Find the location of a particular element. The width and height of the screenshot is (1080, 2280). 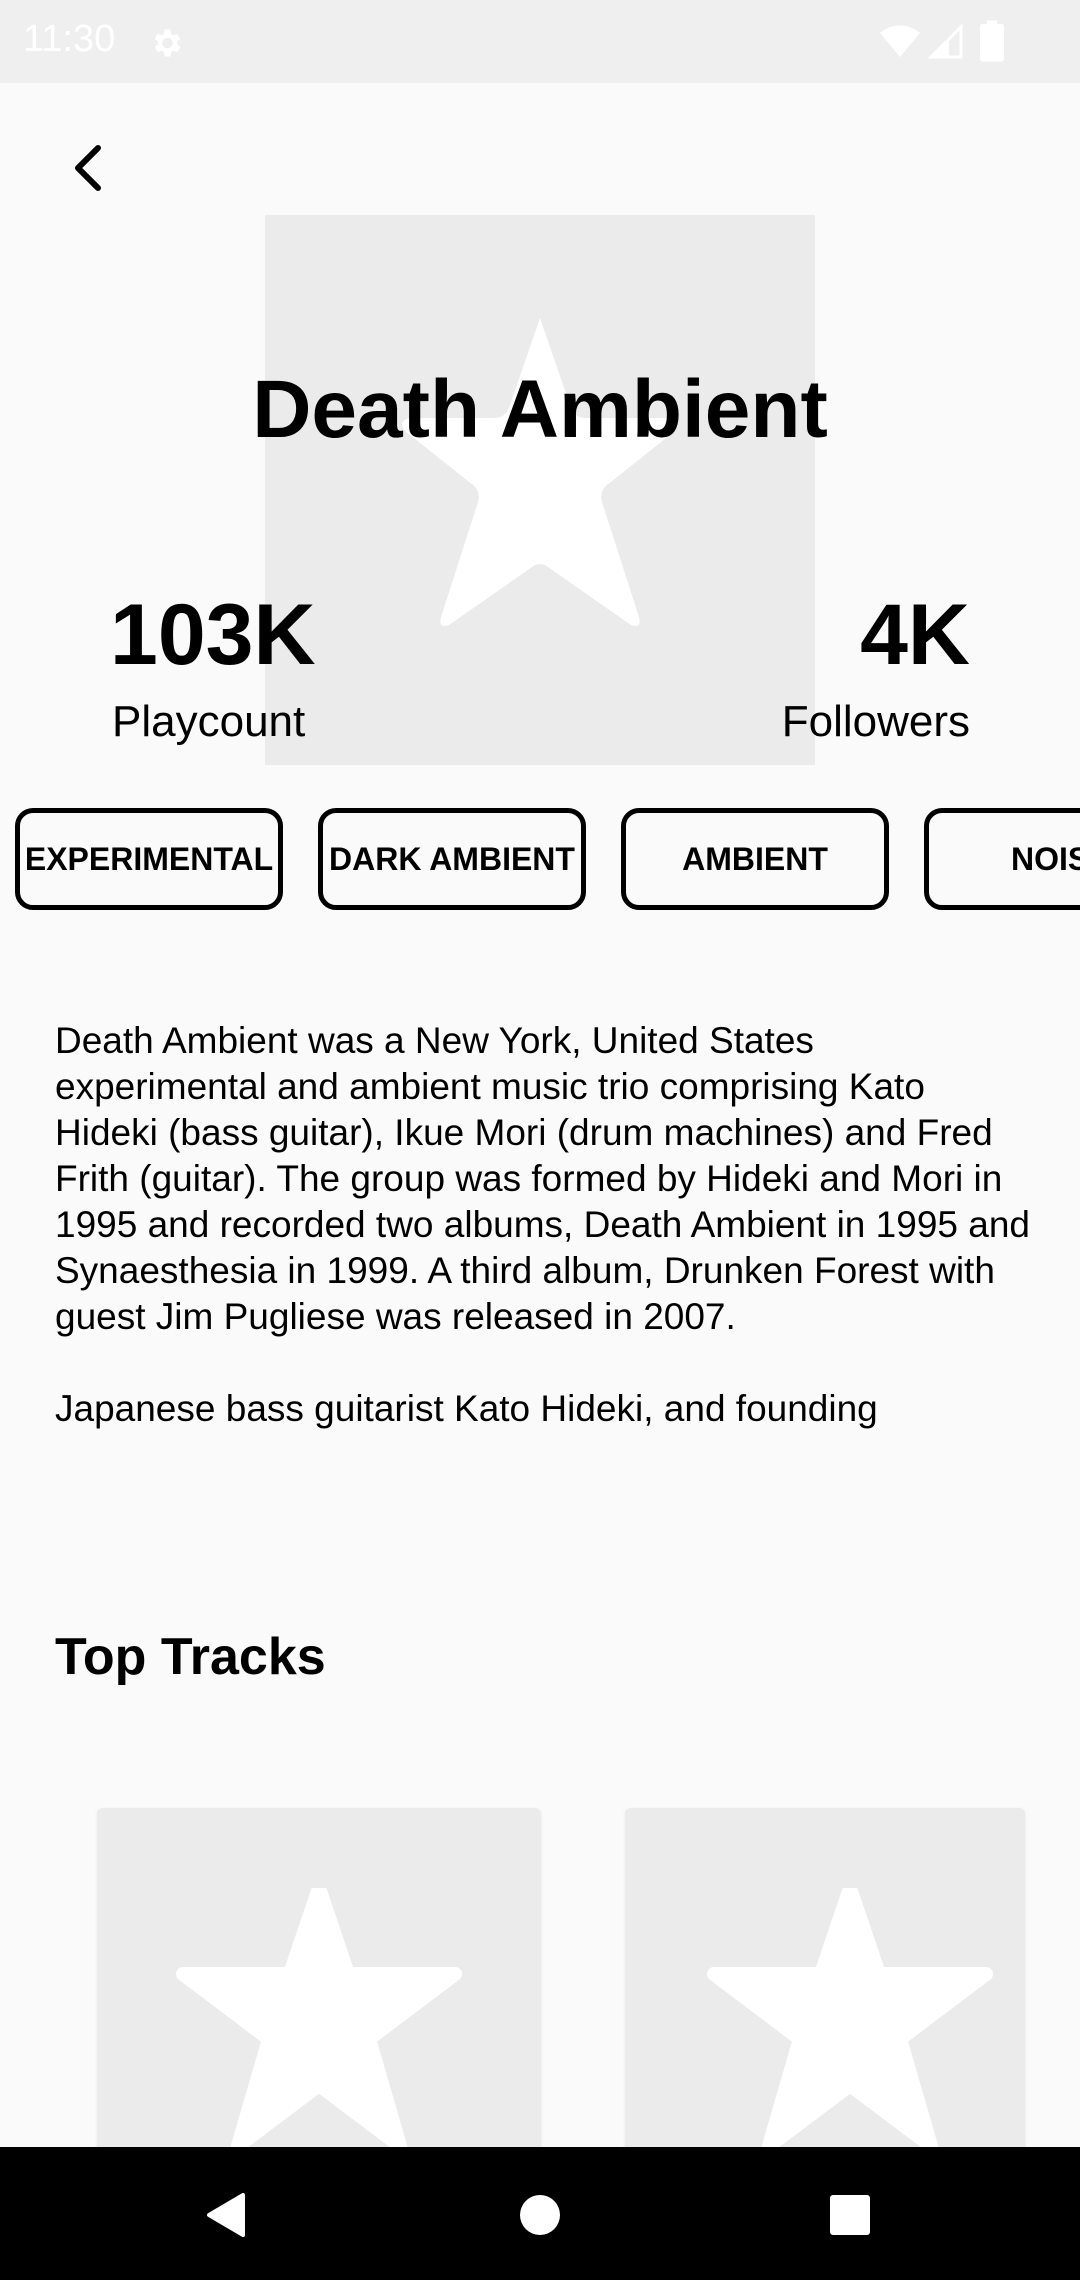

triangle-back-icon is located at coordinates (226, 2215).